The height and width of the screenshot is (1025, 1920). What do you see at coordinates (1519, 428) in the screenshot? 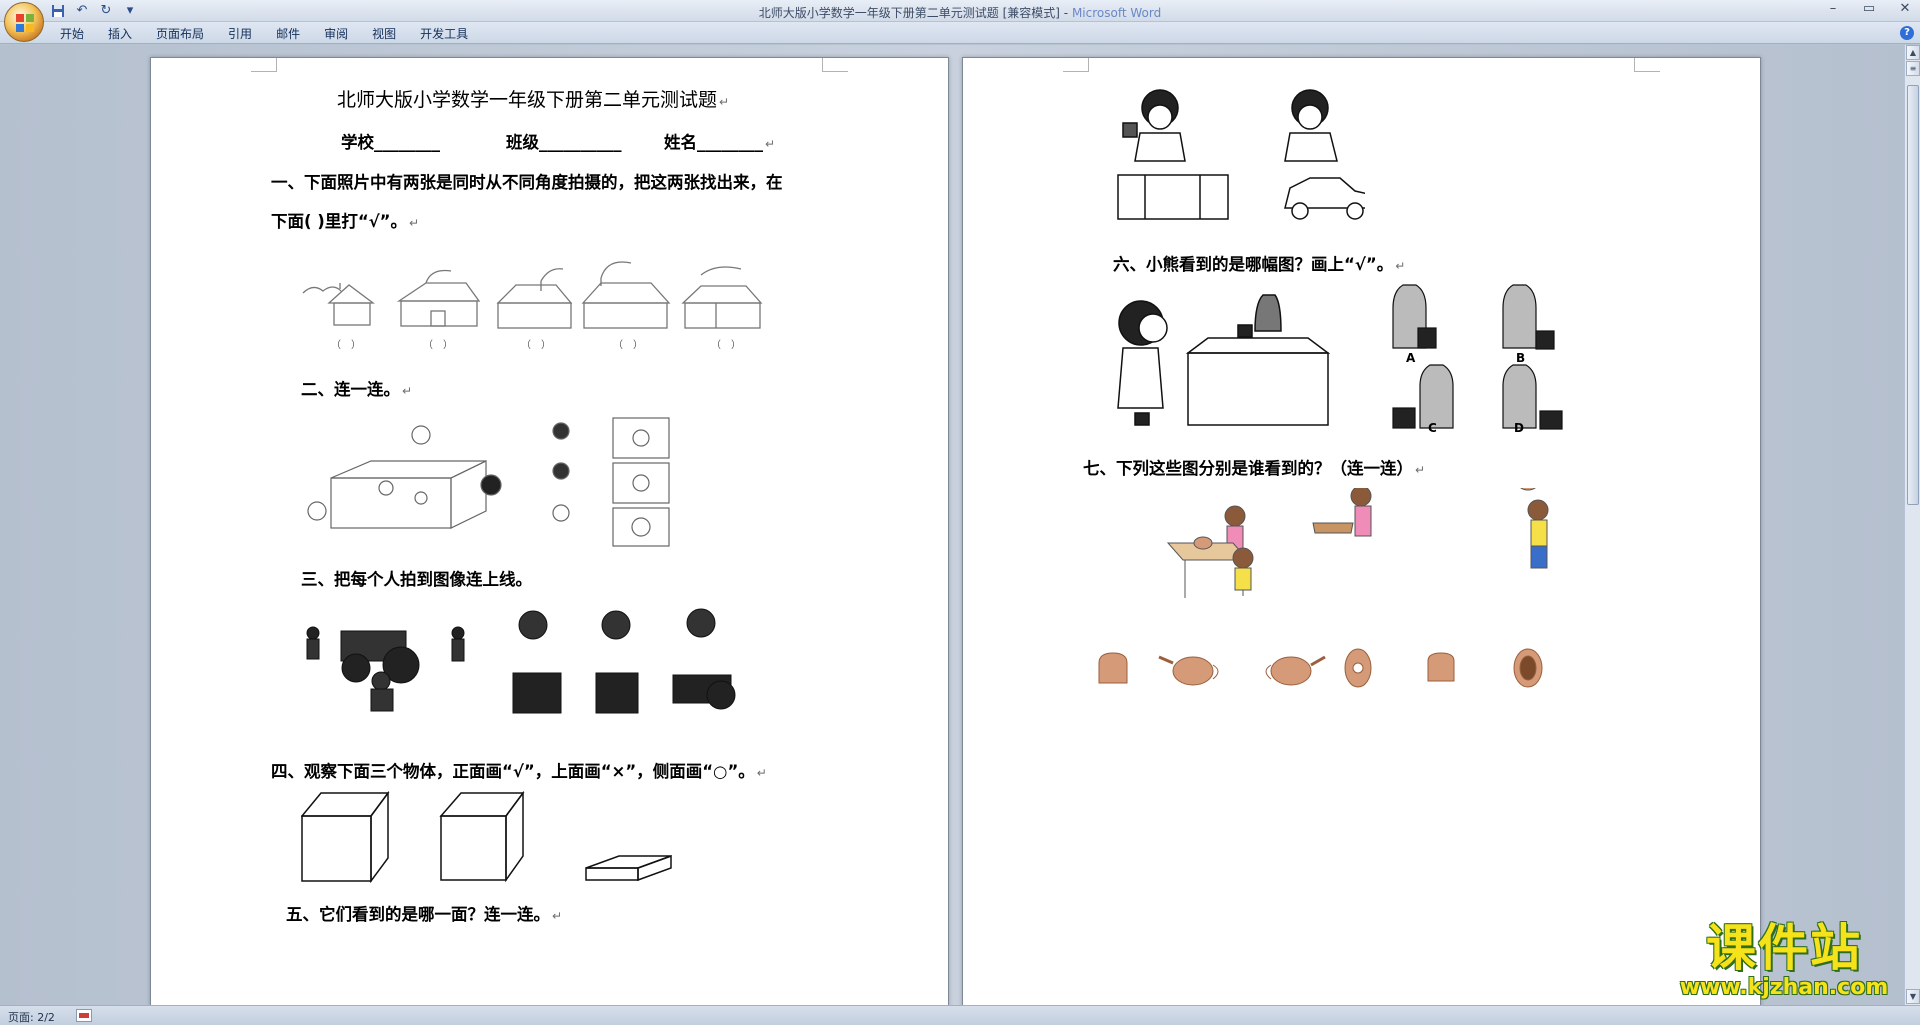
I see `option-d-label: D` at bounding box center [1519, 428].